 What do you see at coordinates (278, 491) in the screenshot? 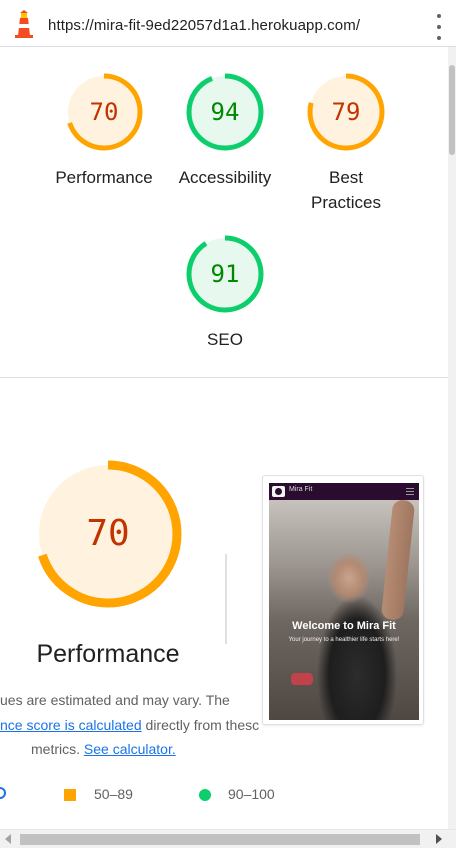
I see `logo-icon` at bounding box center [278, 491].